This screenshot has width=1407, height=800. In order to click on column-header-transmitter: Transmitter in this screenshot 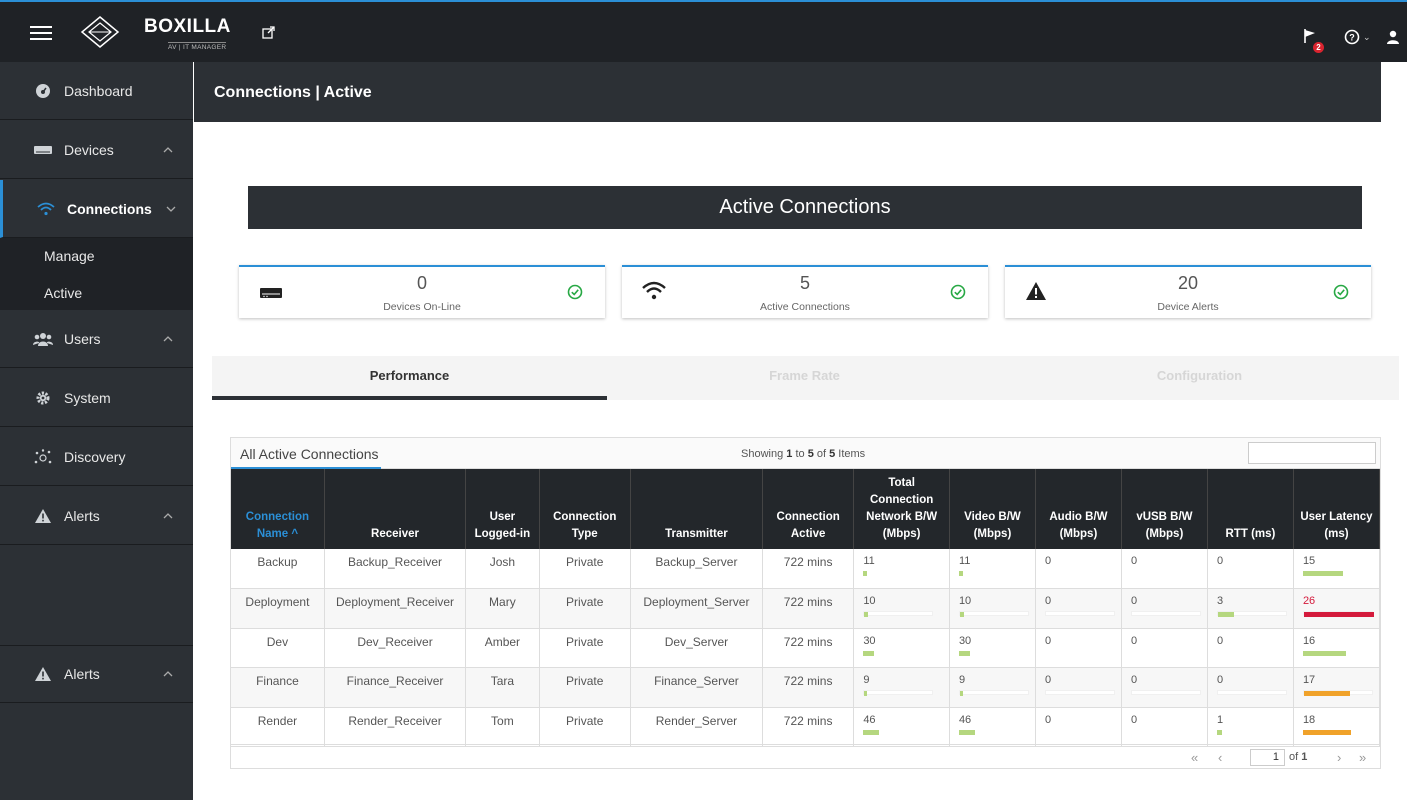, I will do `click(696, 509)`.